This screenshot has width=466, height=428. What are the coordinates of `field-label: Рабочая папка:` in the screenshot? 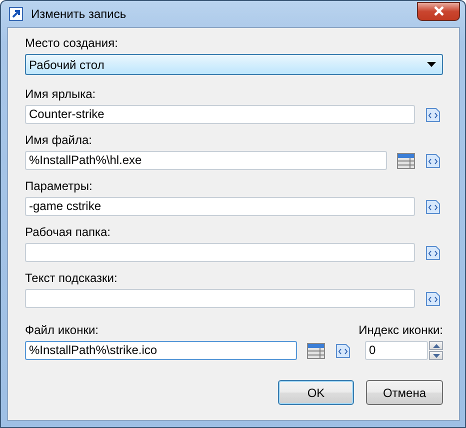 It's located at (68, 232).